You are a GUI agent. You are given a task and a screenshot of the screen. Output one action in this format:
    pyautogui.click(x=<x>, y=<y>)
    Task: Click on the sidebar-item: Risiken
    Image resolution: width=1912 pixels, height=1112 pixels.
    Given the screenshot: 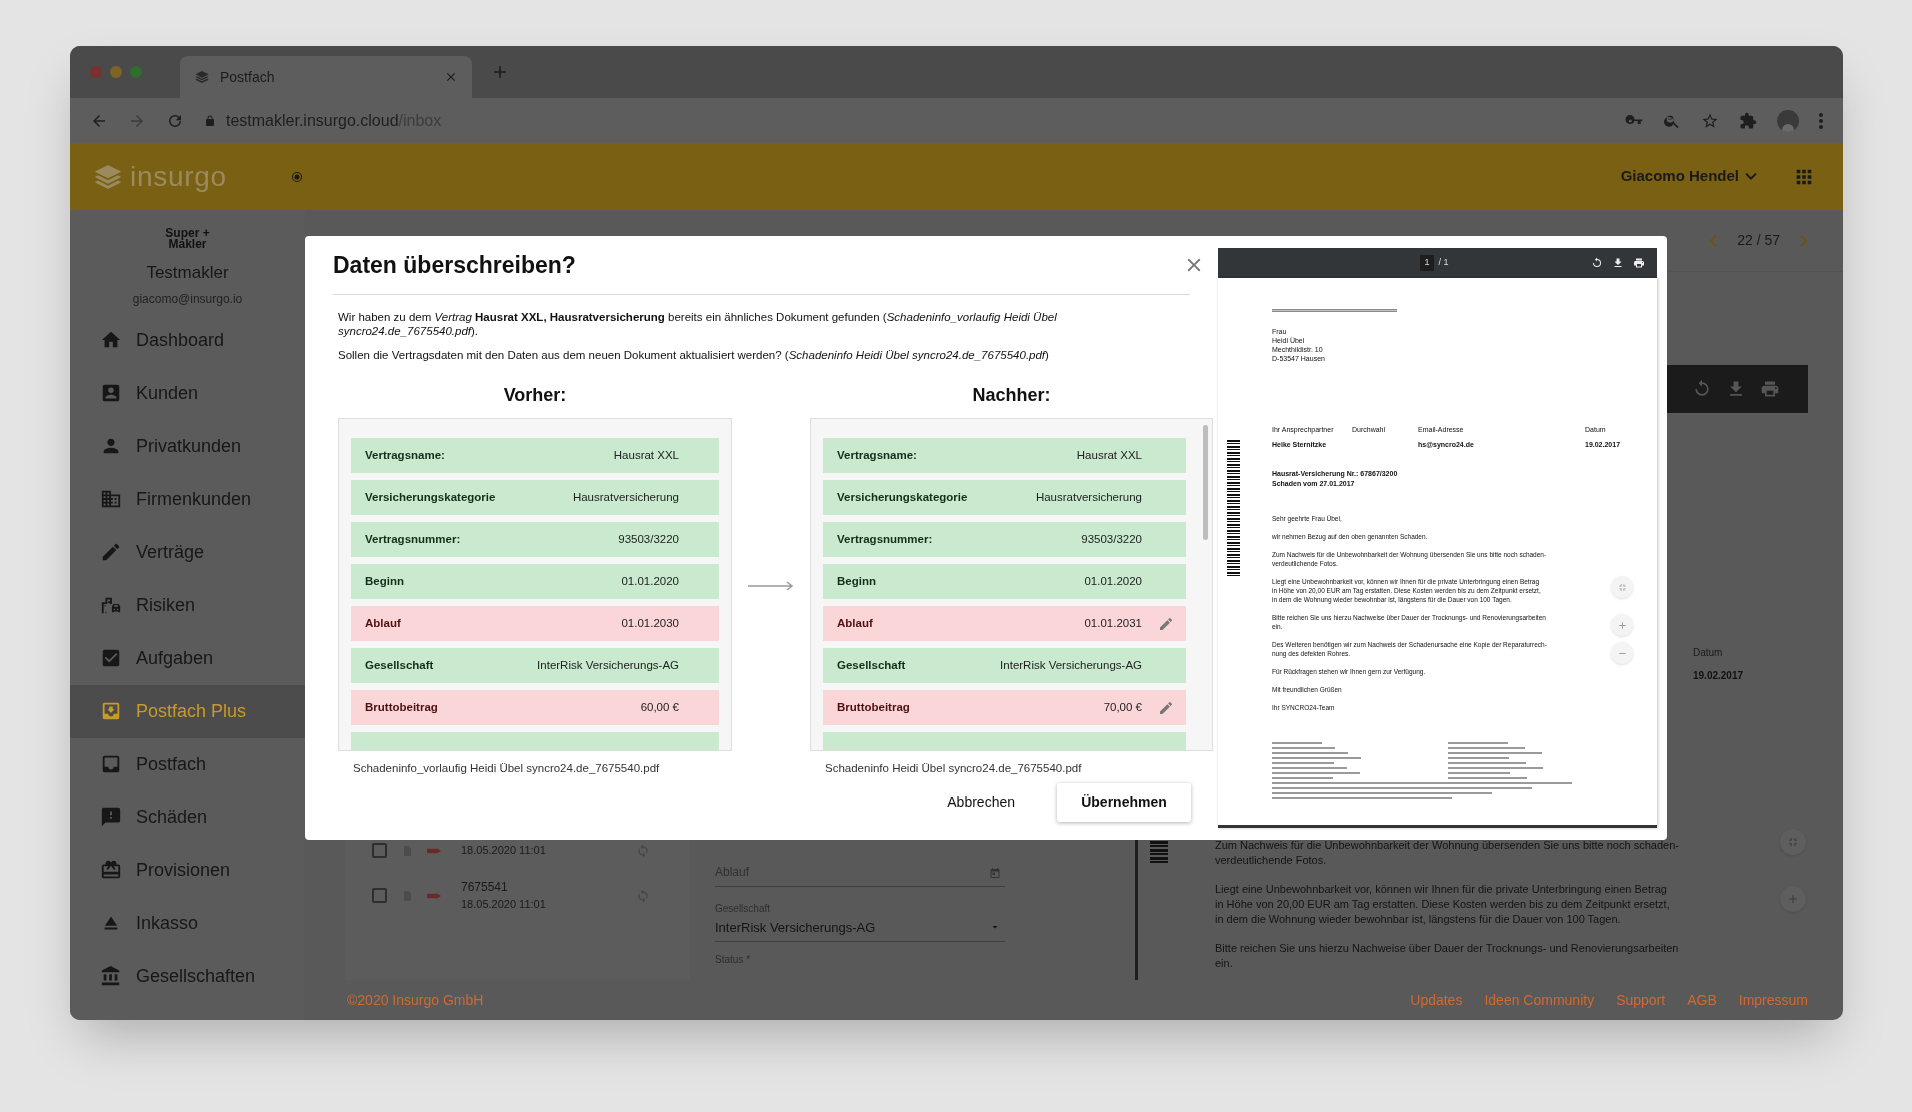 What is the action you would take?
    pyautogui.click(x=187, y=605)
    